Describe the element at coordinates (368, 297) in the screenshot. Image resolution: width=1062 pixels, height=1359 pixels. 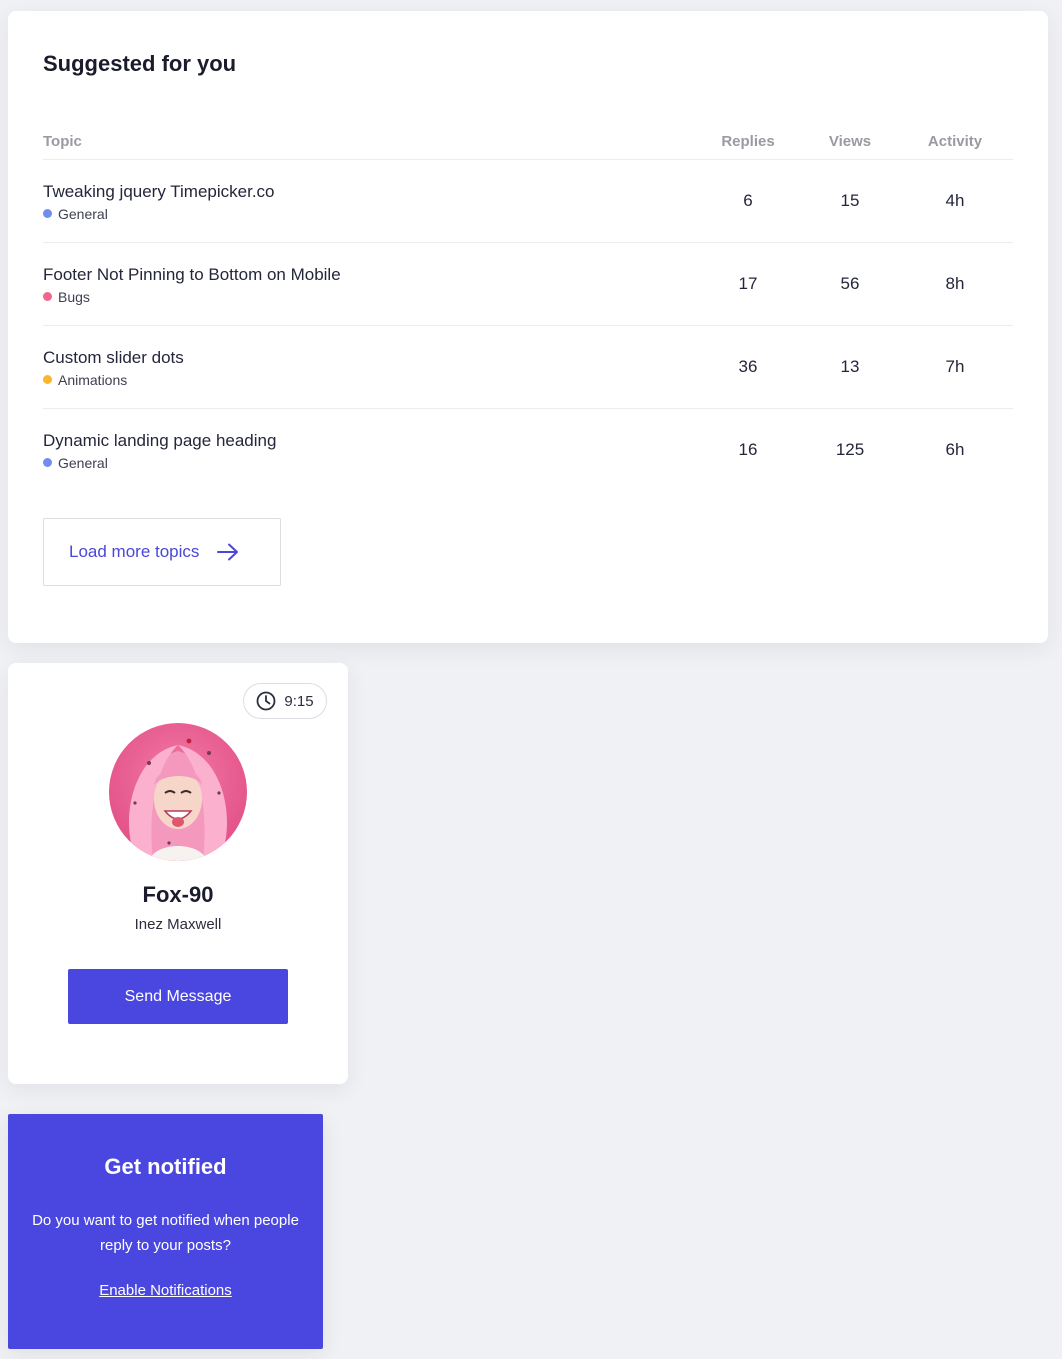
I see `topic-category: Bugs` at that location.